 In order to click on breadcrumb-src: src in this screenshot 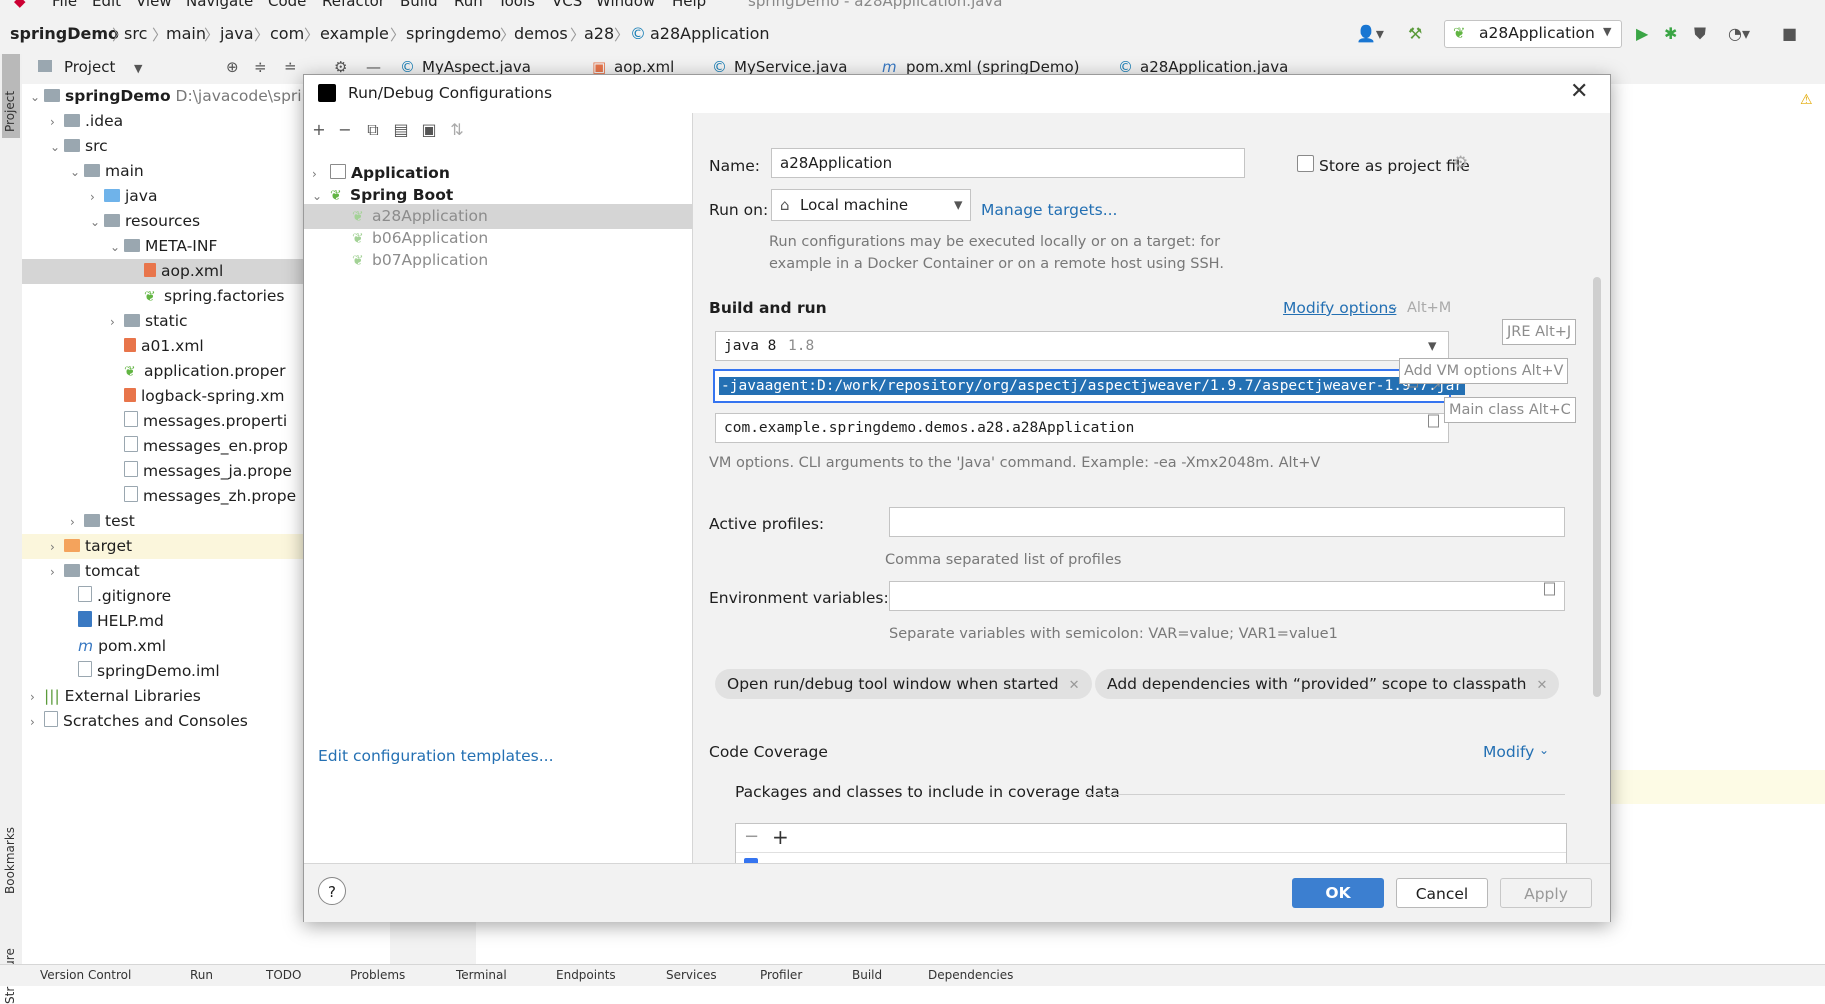, I will do `click(135, 33)`.